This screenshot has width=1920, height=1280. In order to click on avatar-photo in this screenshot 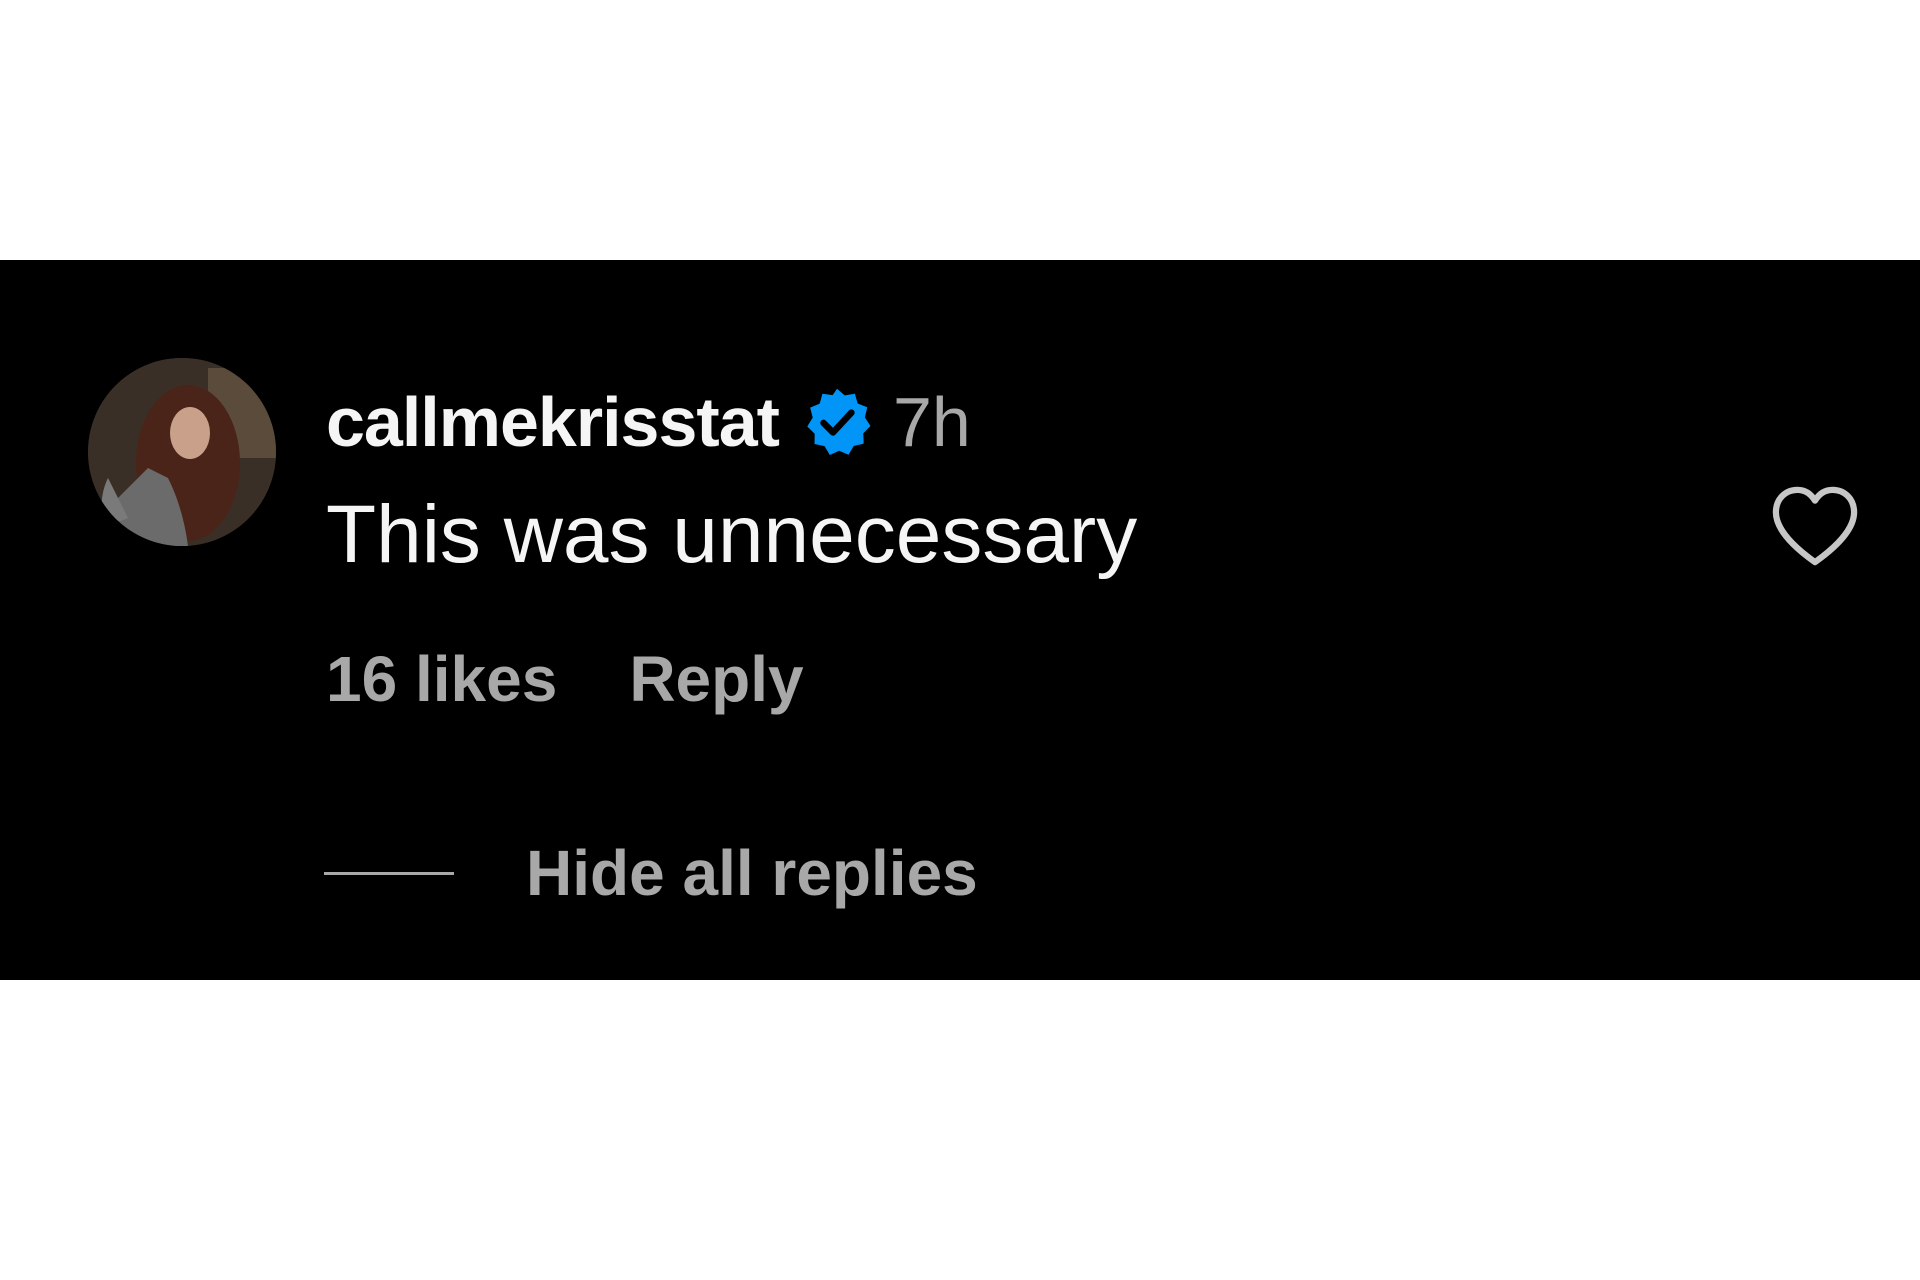, I will do `click(182, 452)`.